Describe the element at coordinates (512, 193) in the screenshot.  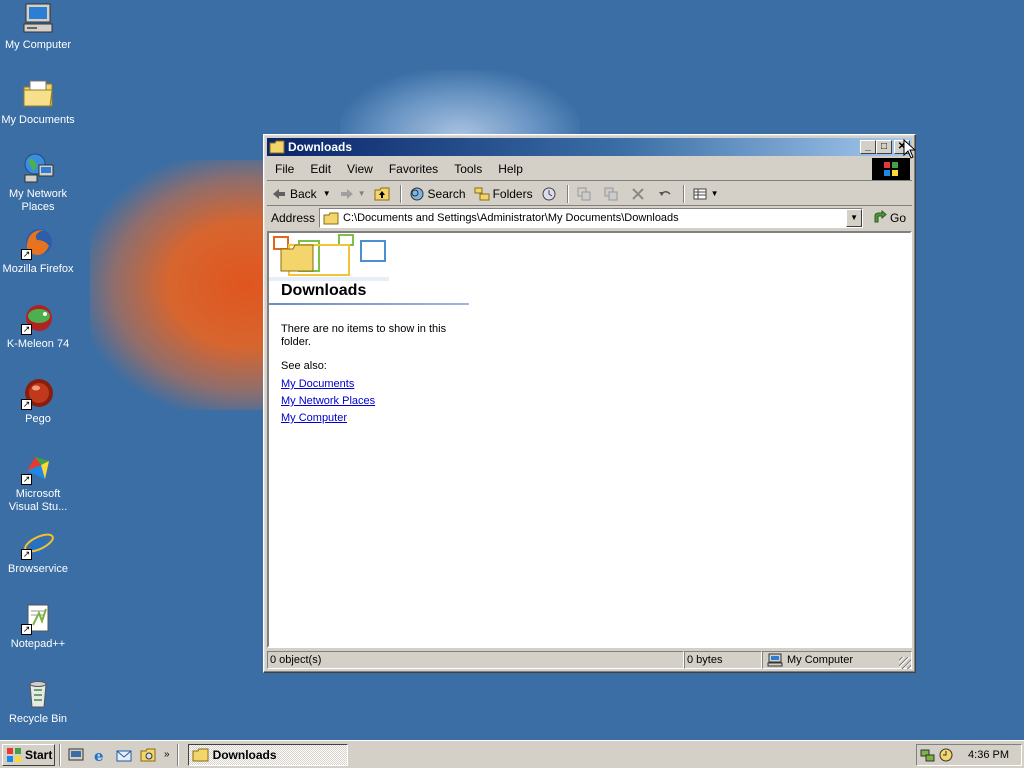
I see `folders-label: Folders` at that location.